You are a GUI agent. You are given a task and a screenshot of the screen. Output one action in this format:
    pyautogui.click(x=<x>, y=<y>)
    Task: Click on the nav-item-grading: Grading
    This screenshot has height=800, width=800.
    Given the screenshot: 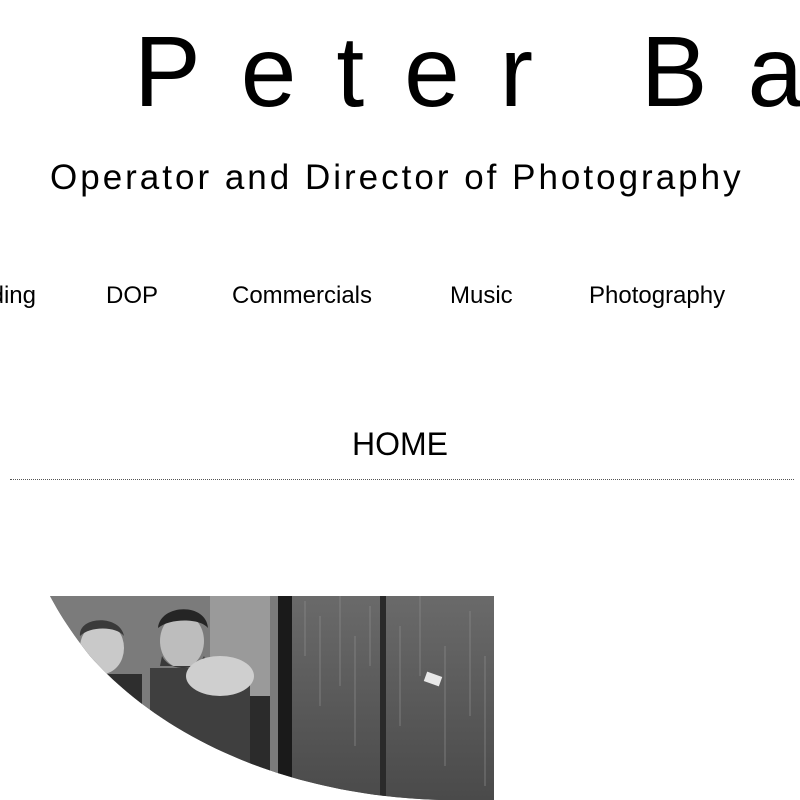 What is the action you would take?
    pyautogui.click(x=18, y=296)
    